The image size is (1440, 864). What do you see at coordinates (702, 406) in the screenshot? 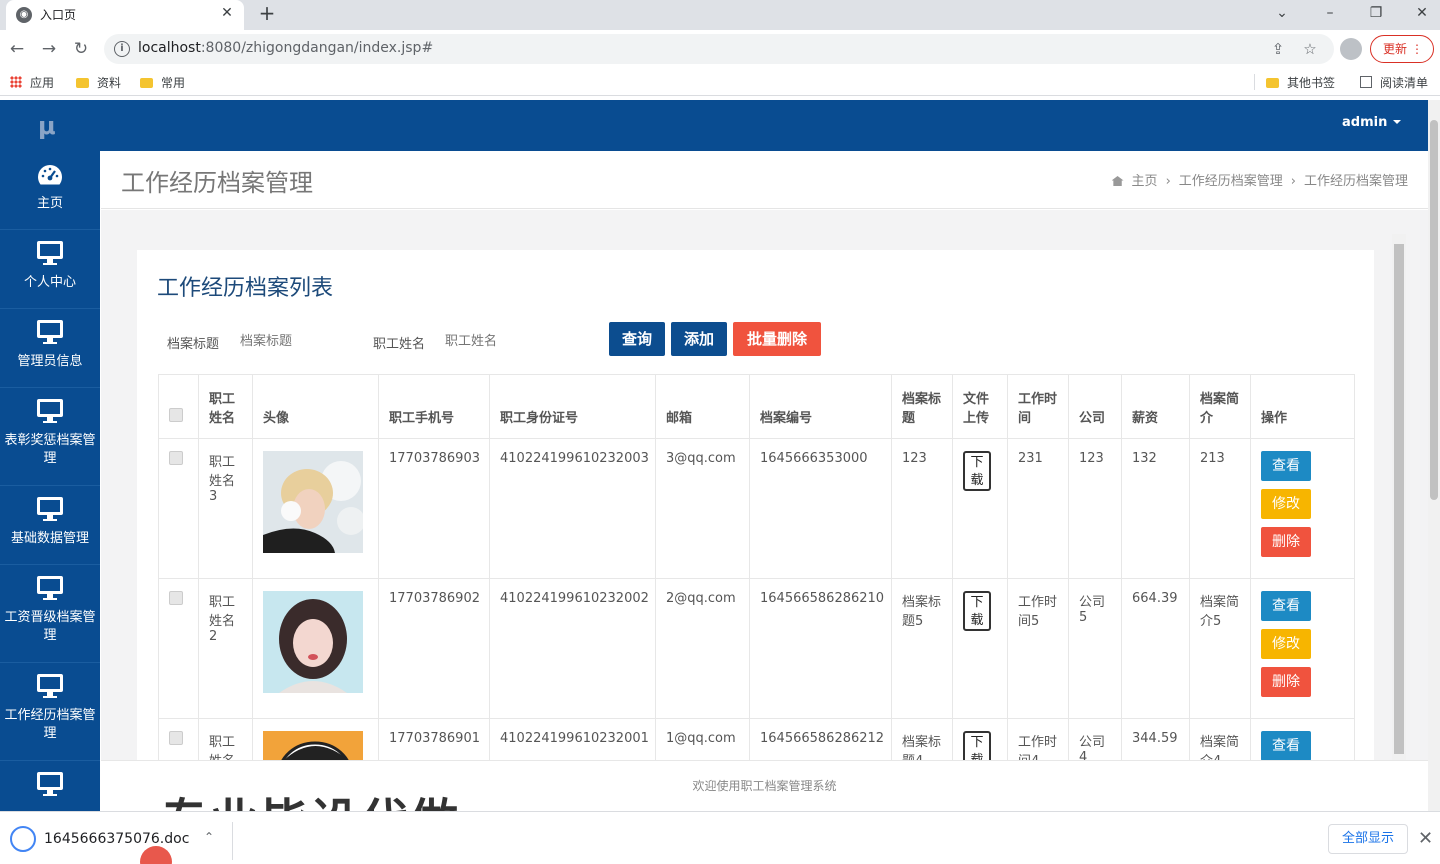
I see `column-header: 邮箱` at bounding box center [702, 406].